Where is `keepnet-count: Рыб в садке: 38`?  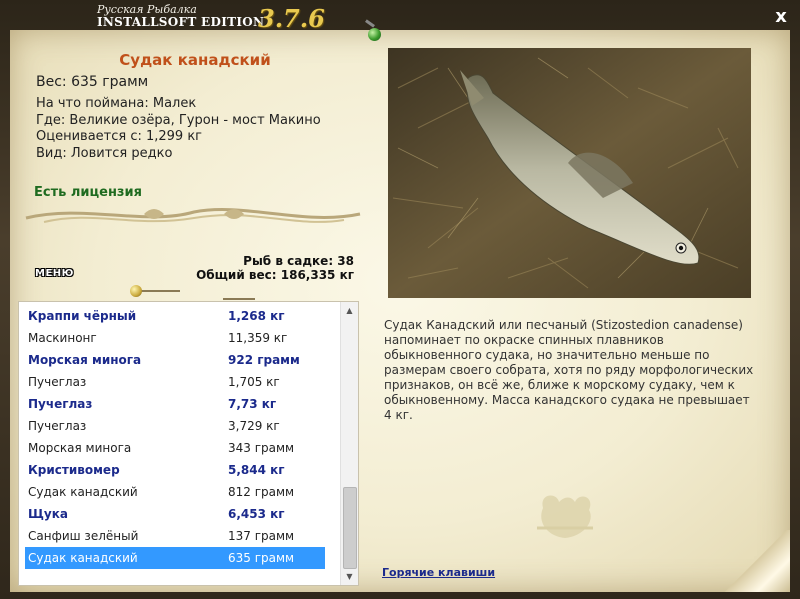 keepnet-count: Рыб в садке: 38 is located at coordinates (298, 261).